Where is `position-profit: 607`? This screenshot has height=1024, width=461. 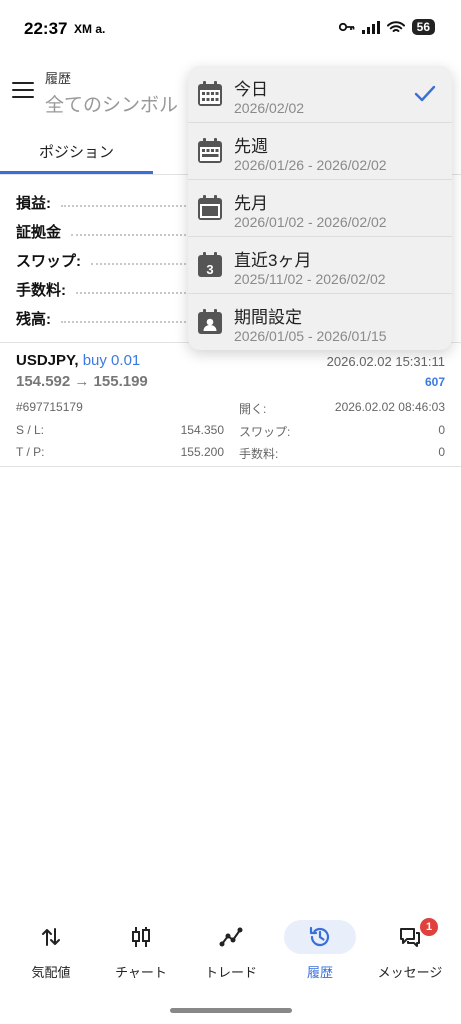
position-profit: 607 is located at coordinates (434, 382).